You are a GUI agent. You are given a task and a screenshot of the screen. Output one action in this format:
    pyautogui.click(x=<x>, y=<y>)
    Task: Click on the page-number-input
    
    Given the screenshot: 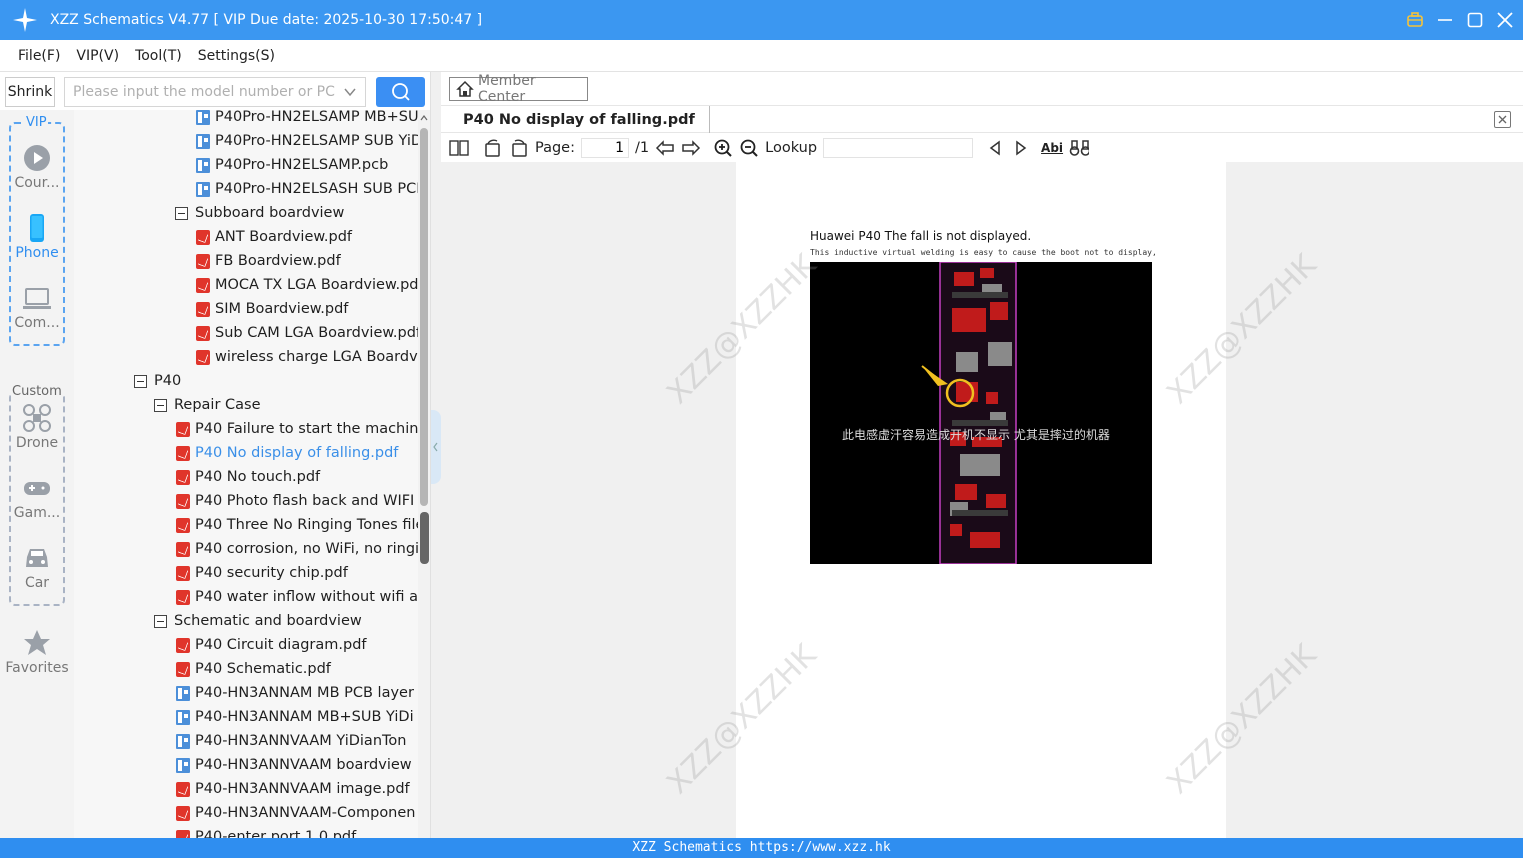 What is the action you would take?
    pyautogui.click(x=605, y=148)
    